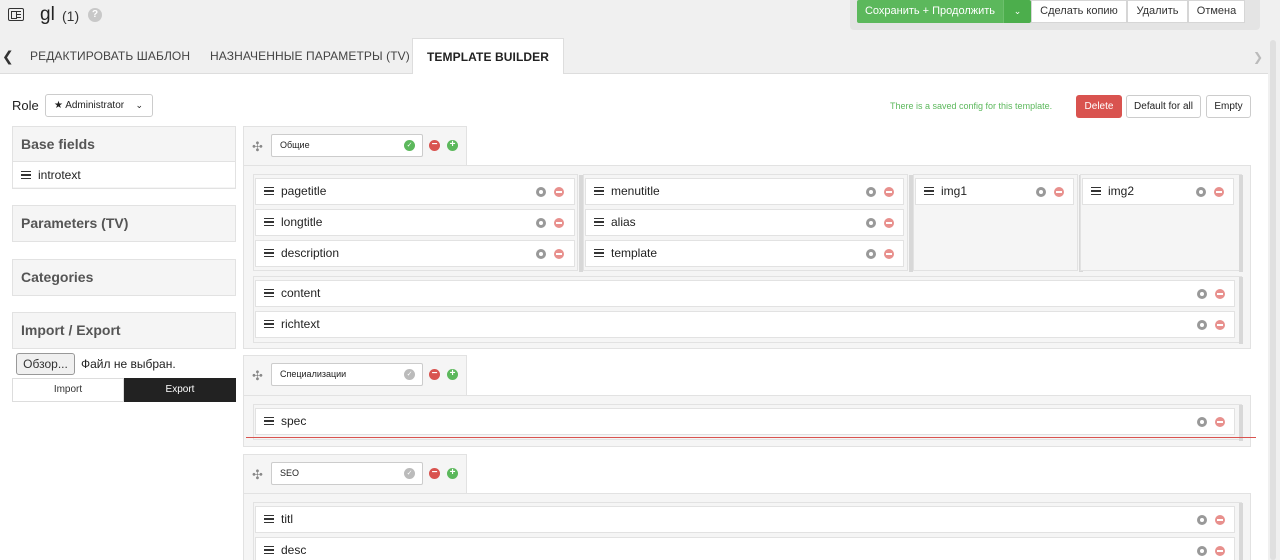 The height and width of the screenshot is (560, 1280). Describe the element at coordinates (1228, 106) in the screenshot. I see `empty-button: Empty` at that location.